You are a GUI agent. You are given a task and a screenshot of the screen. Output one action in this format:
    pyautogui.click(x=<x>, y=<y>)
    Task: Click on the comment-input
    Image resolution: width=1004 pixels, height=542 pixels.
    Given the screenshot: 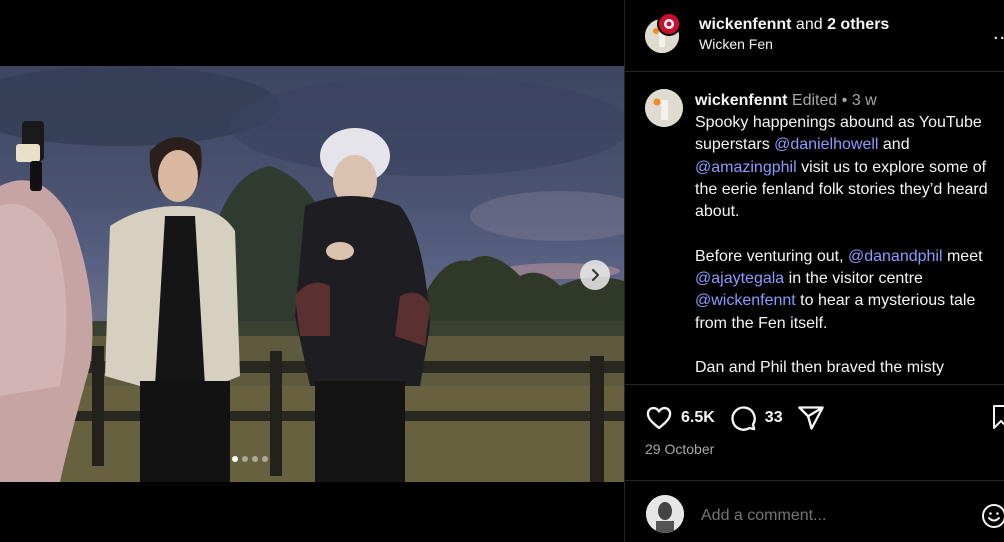 What is the action you would take?
    pyautogui.click(x=831, y=516)
    